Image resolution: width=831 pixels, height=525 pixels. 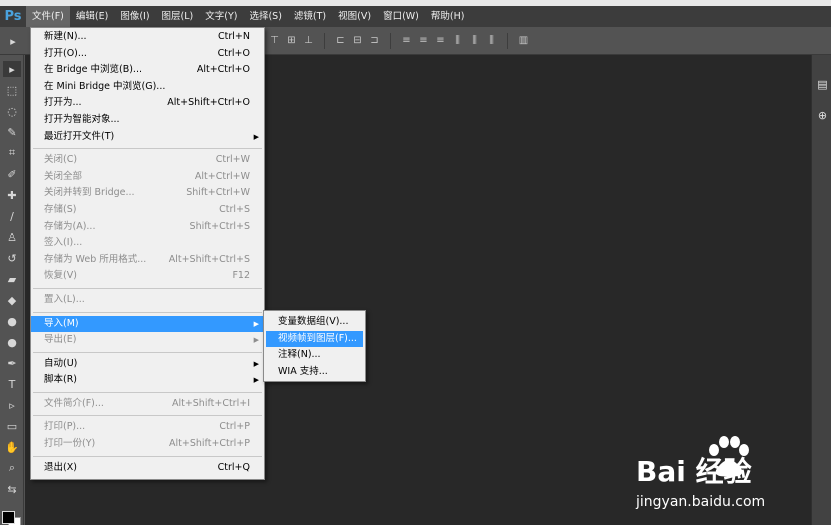 What do you see at coordinates (208, 103) in the screenshot?
I see `menu-item-shortcut: Alt+Shift+Ctrl+O` at bounding box center [208, 103].